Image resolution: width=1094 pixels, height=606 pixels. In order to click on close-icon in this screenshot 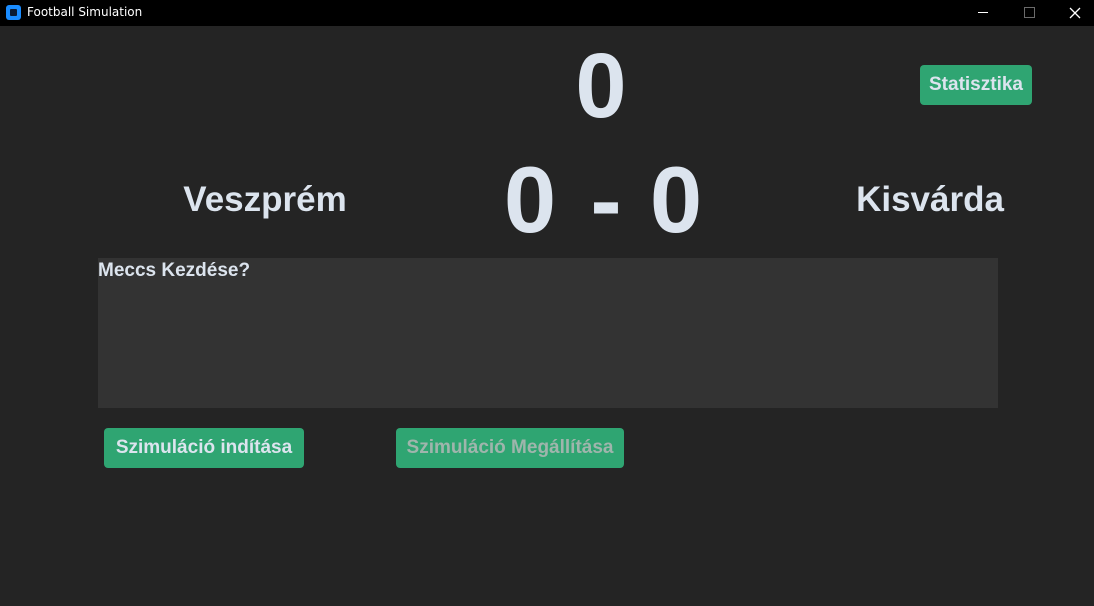, I will do `click(1073, 13)`.